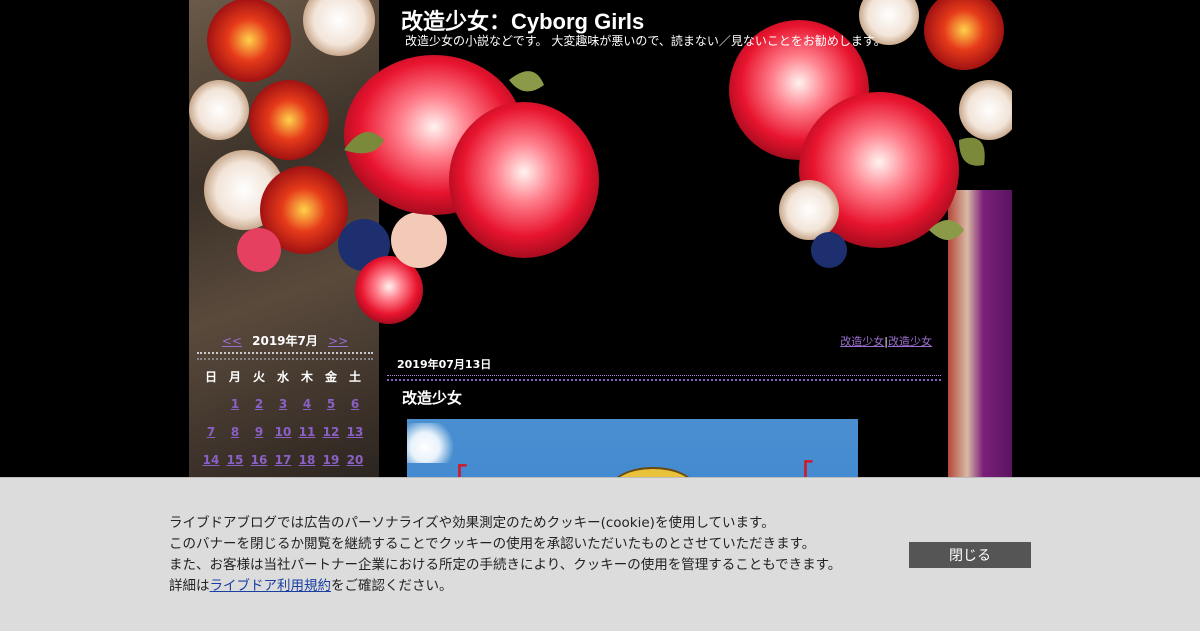 The height and width of the screenshot is (631, 1200). What do you see at coordinates (330, 377) in the screenshot?
I see `calendar-weekday: 金` at bounding box center [330, 377].